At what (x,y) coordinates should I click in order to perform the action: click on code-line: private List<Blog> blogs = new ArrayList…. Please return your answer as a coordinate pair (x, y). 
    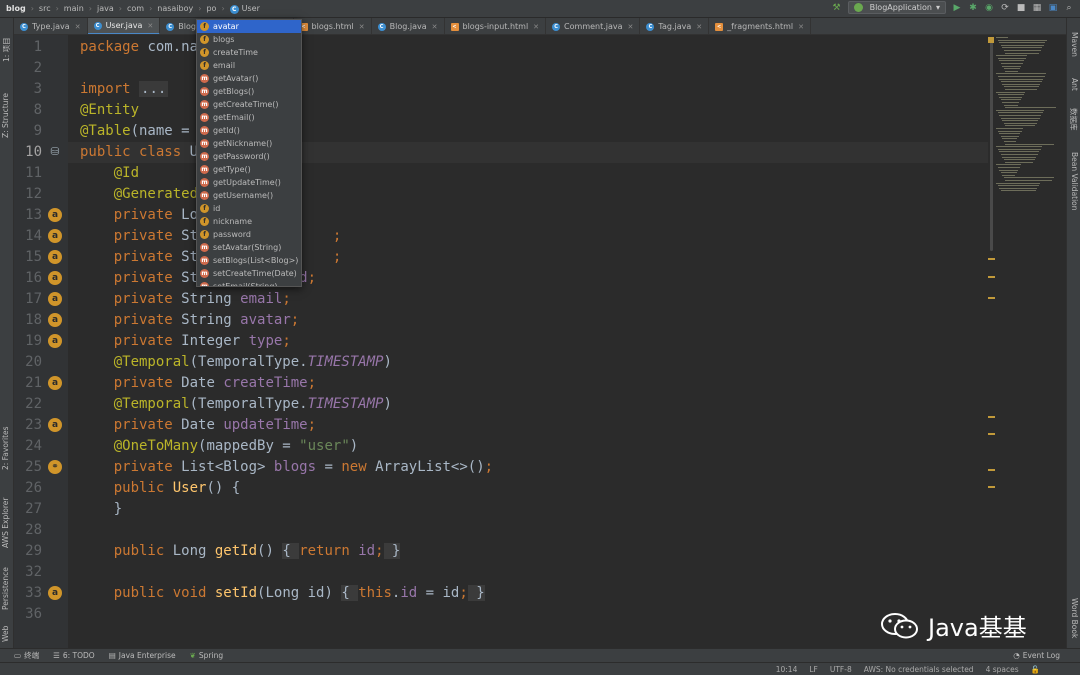
    Looking at the image, I should click on (528, 467).